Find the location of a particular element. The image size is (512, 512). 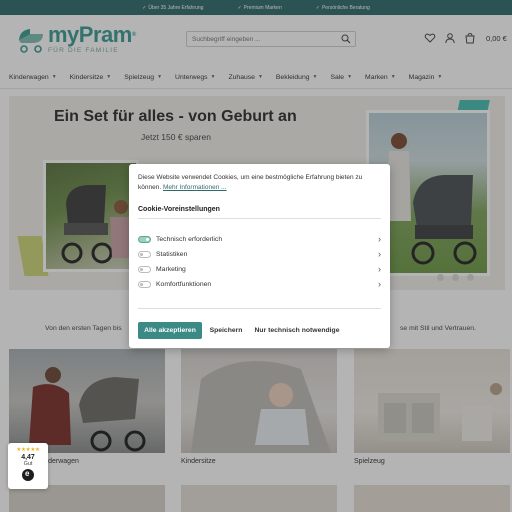

rating-grade: Gut is located at coordinates (28, 464).